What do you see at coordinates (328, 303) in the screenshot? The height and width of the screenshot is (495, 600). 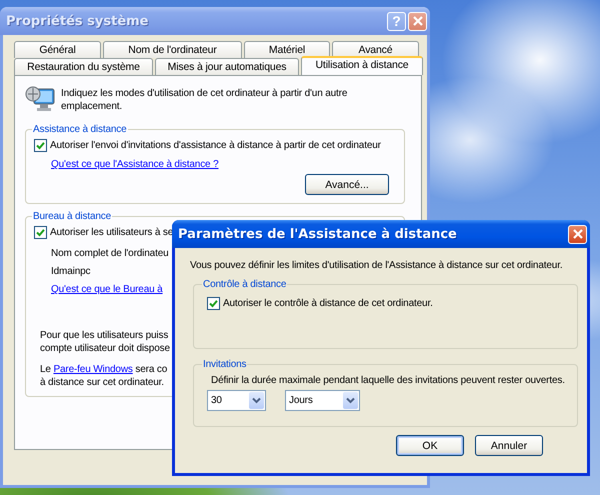 I see `checkbox-label: Autoriser le contrôle à distance de cet ordinateur.` at bounding box center [328, 303].